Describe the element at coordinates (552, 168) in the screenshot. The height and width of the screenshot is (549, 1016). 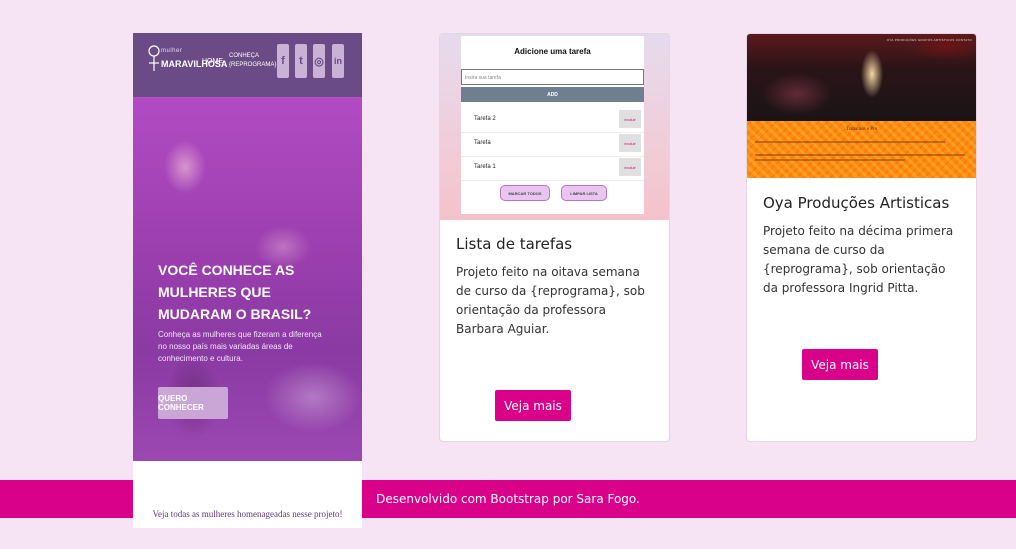
I see `list-item: Tarefa 1 excluir` at that location.